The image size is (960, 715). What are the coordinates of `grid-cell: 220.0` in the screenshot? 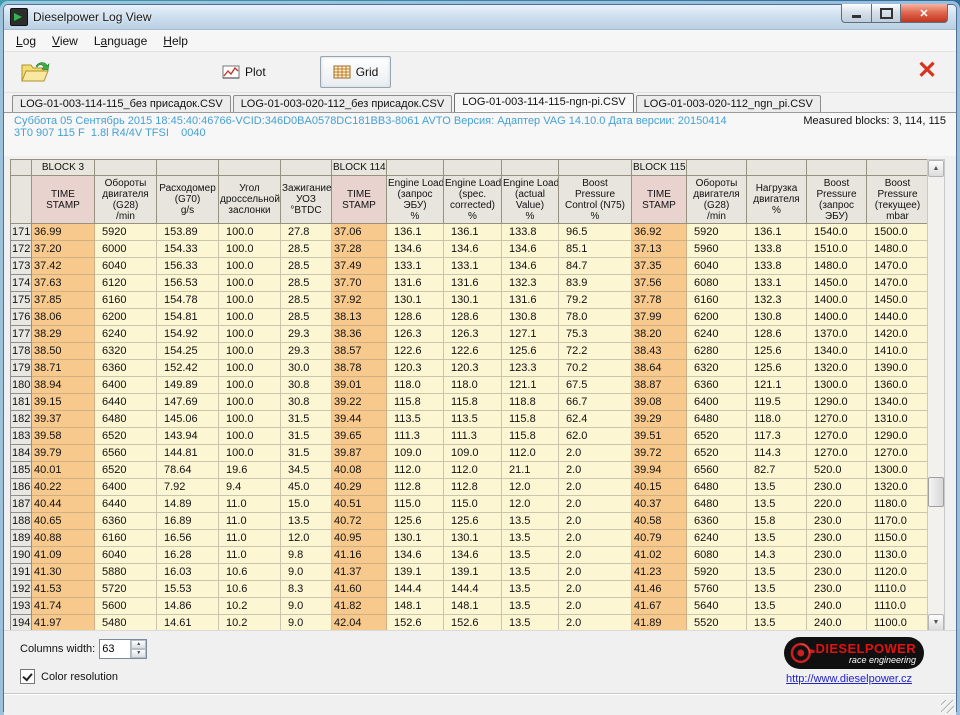 It's located at (836, 504).